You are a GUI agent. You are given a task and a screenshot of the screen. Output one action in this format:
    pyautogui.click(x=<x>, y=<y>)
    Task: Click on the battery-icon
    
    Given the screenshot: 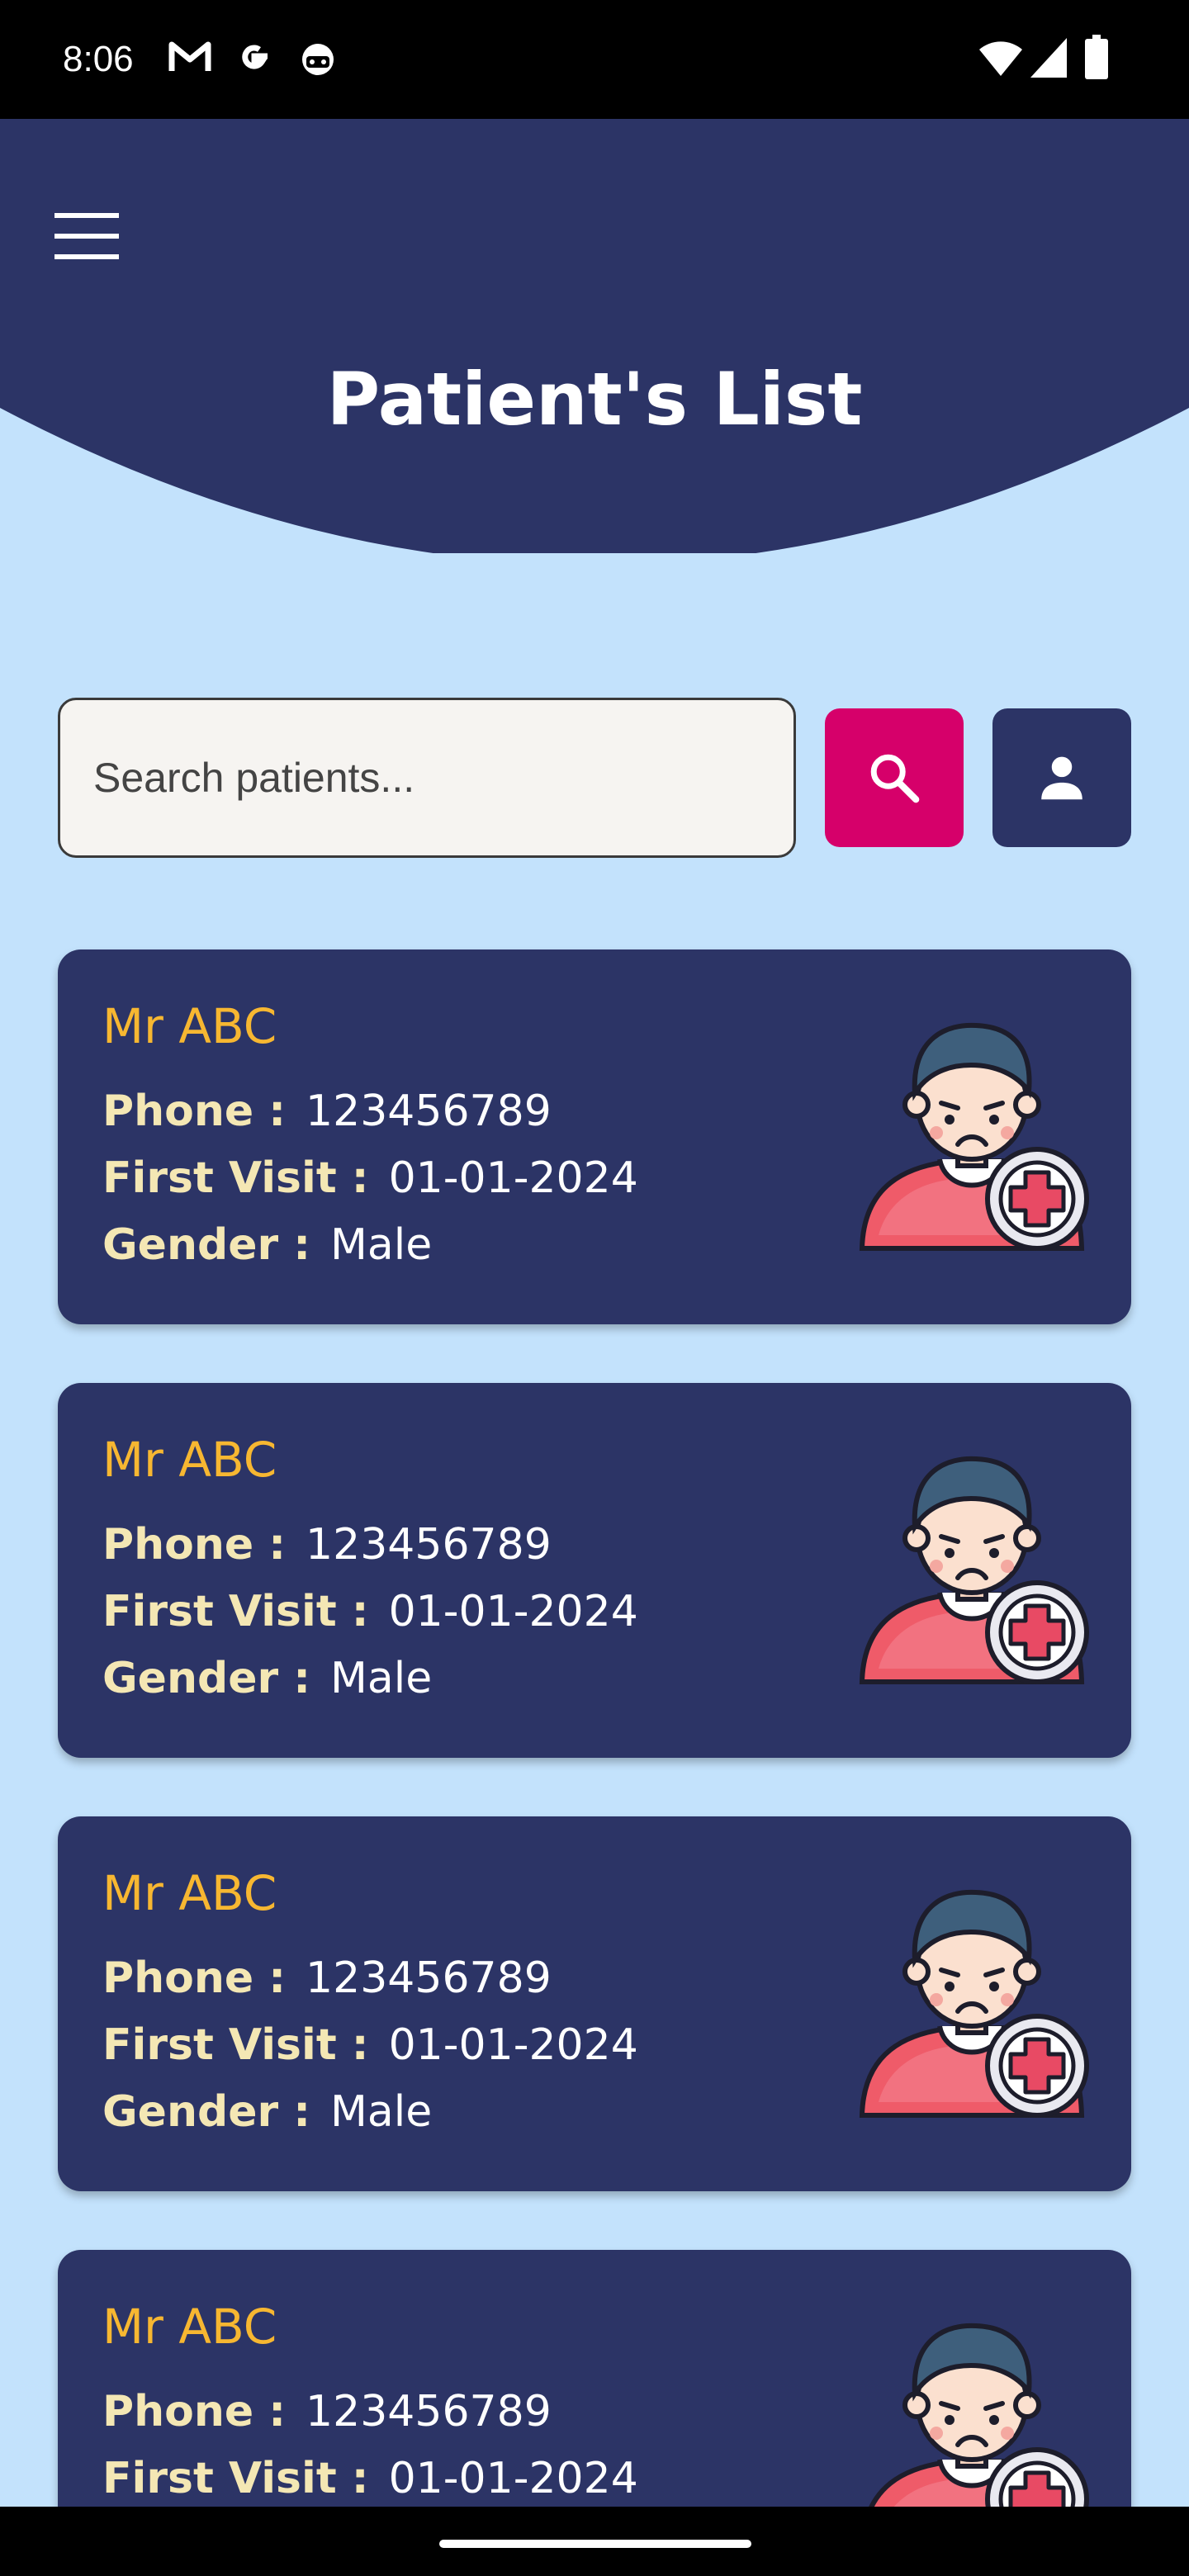 What is the action you would take?
    pyautogui.click(x=1096, y=57)
    